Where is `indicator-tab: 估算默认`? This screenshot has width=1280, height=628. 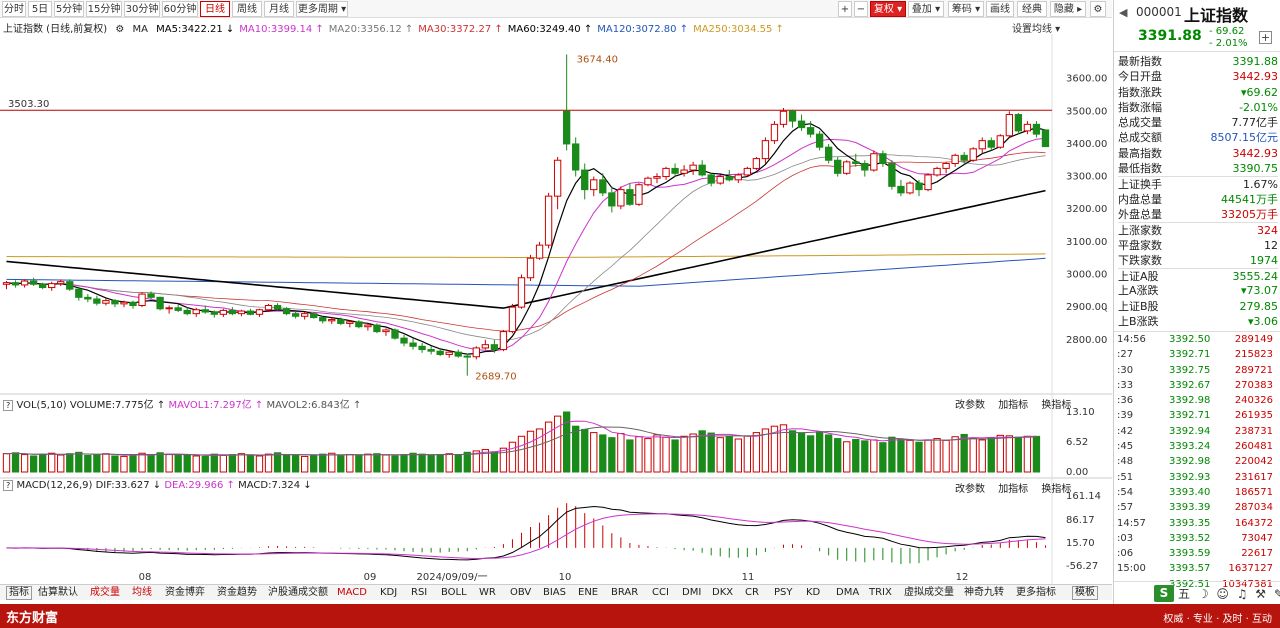
indicator-tab: 估算默认 is located at coordinates (58, 593).